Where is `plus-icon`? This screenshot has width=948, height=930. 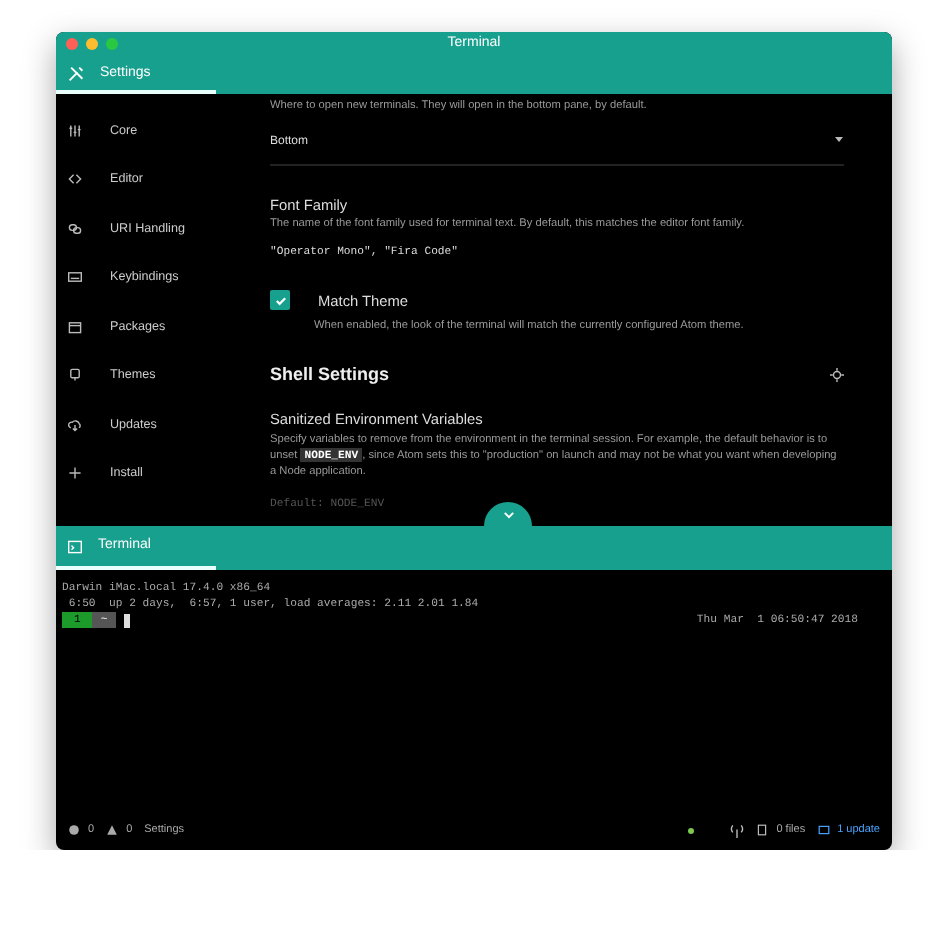 plus-icon is located at coordinates (75, 473).